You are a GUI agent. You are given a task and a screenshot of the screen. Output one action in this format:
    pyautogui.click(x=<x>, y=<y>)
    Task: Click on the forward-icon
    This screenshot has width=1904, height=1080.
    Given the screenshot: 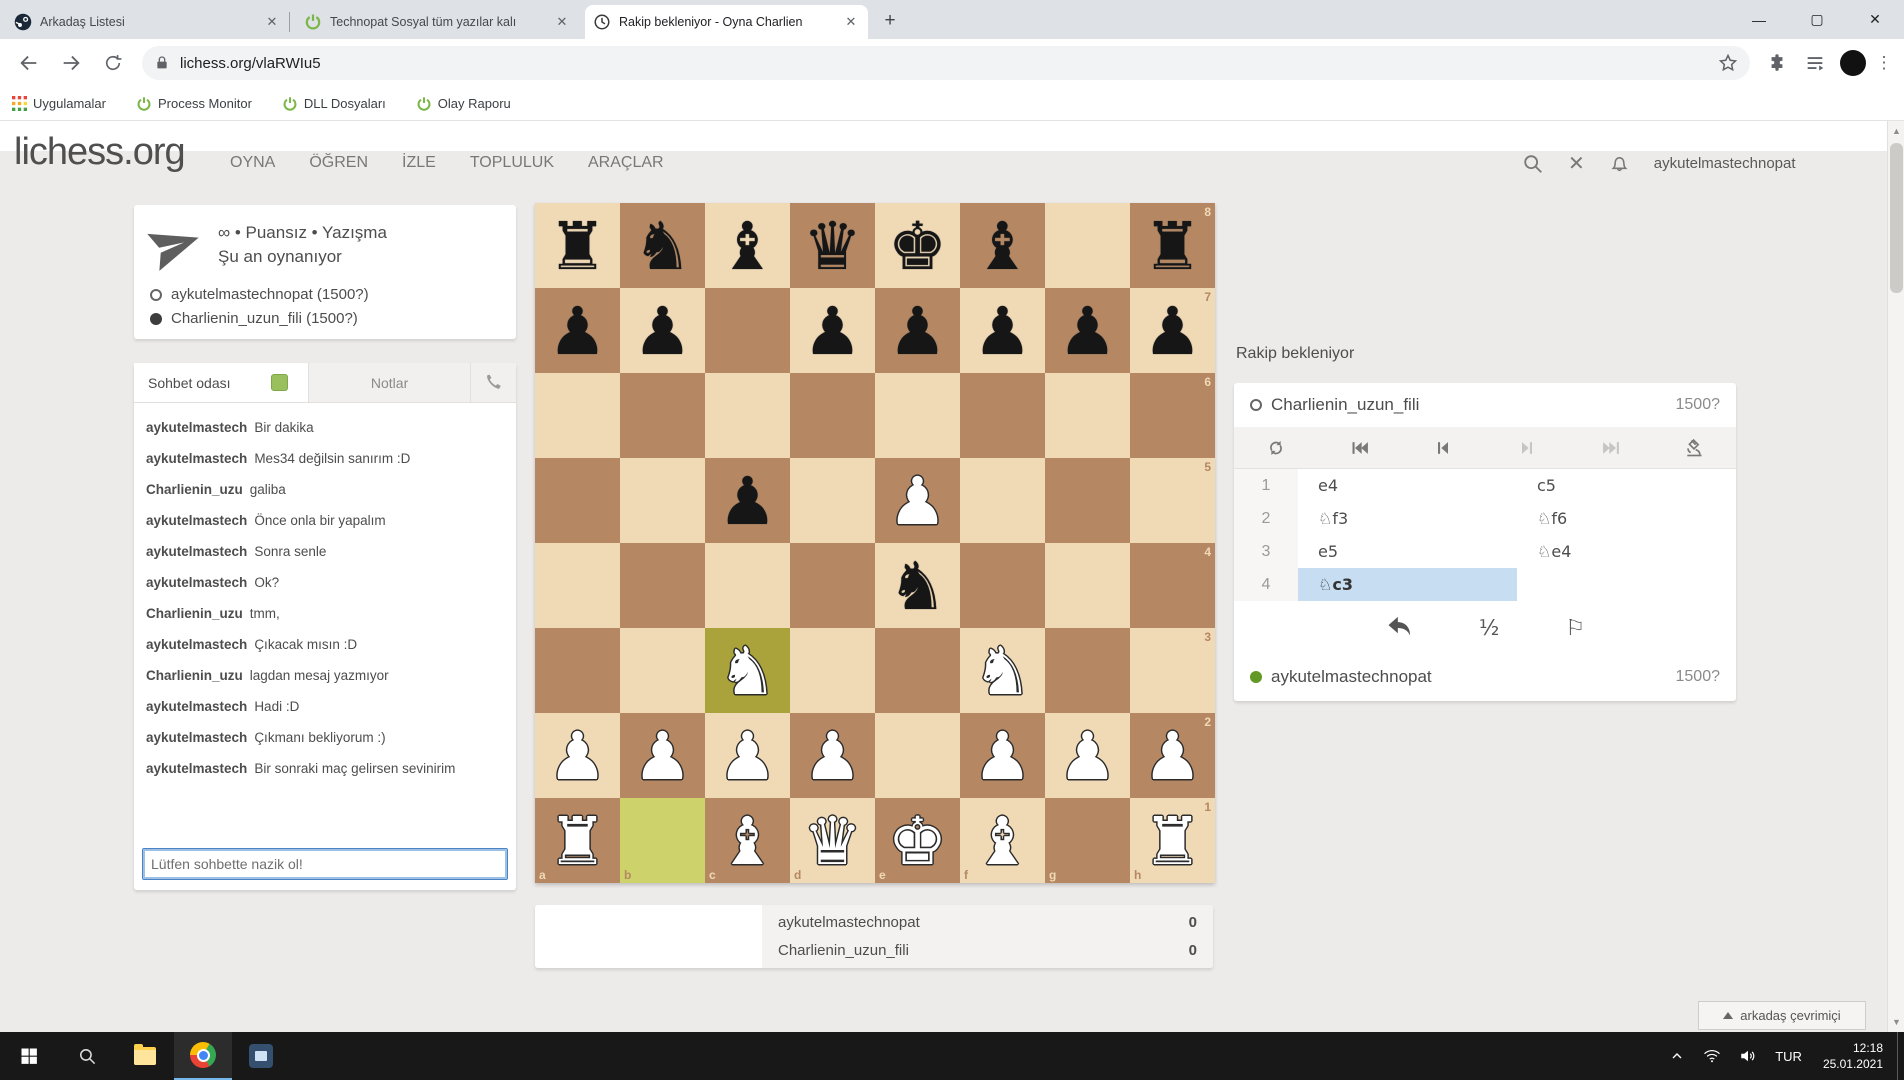 What is the action you would take?
    pyautogui.click(x=71, y=63)
    